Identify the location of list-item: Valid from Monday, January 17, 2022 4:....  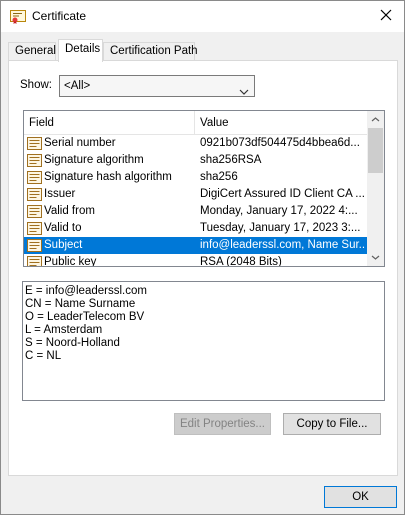
(196, 211).